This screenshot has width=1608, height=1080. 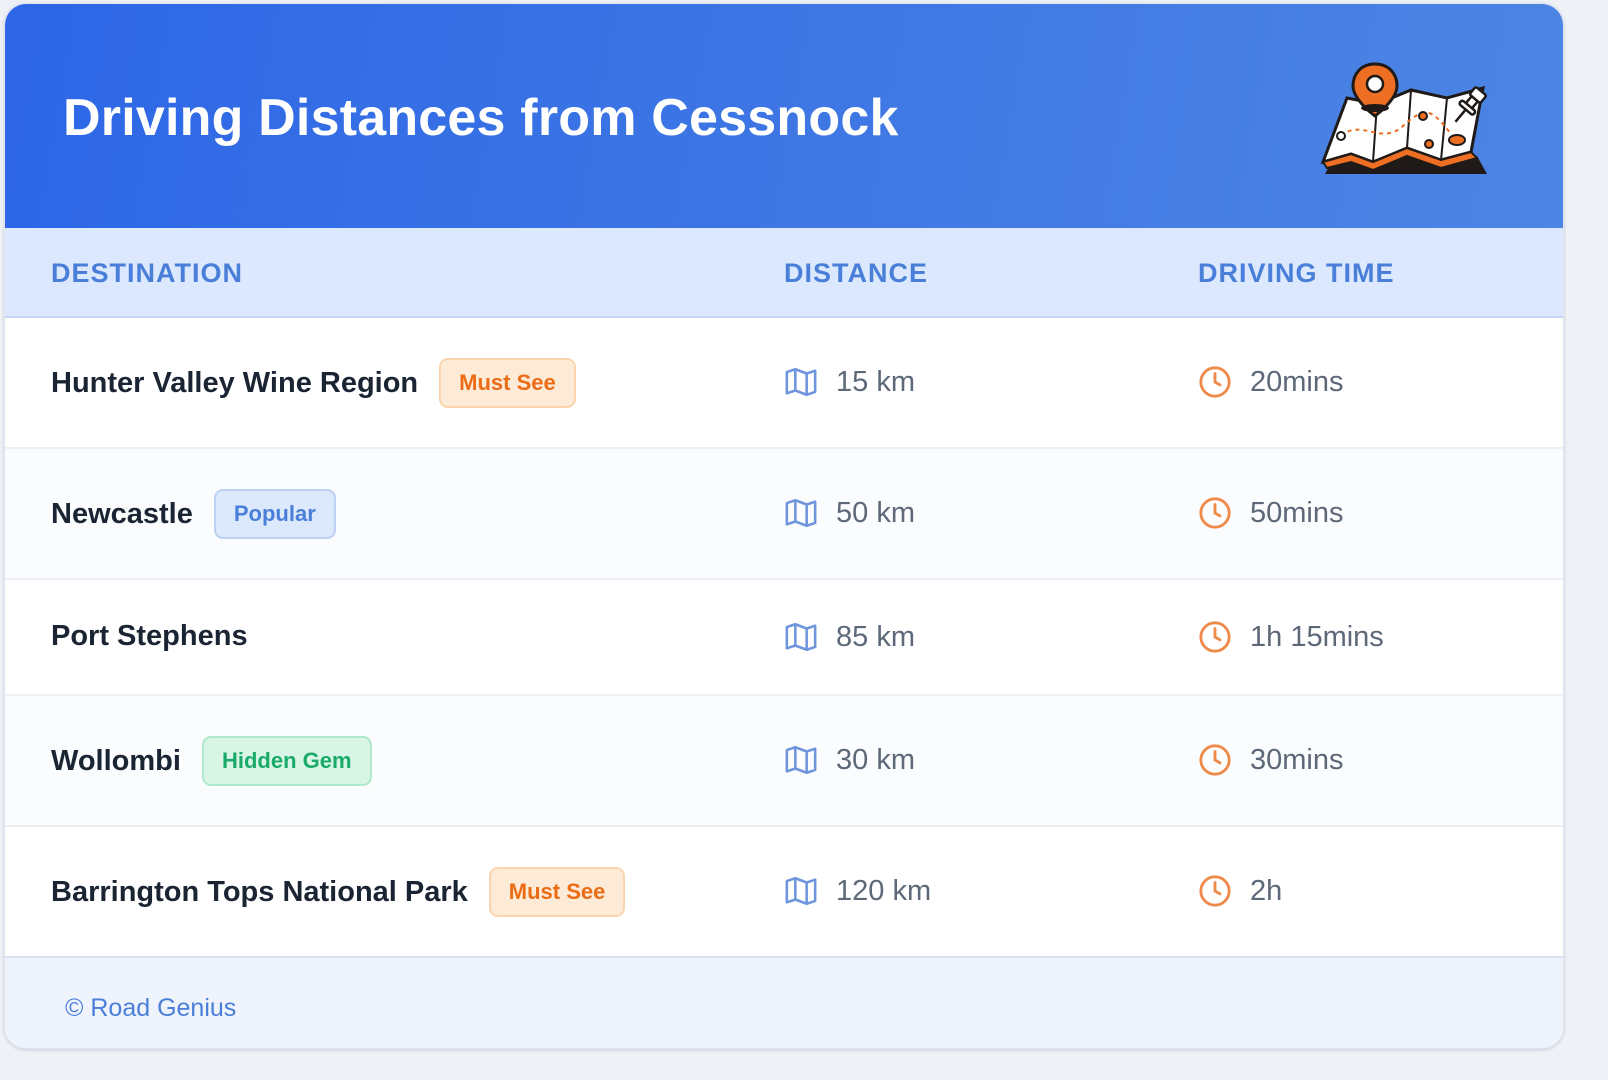 I want to click on time-value: 30mins, so click(x=1297, y=759).